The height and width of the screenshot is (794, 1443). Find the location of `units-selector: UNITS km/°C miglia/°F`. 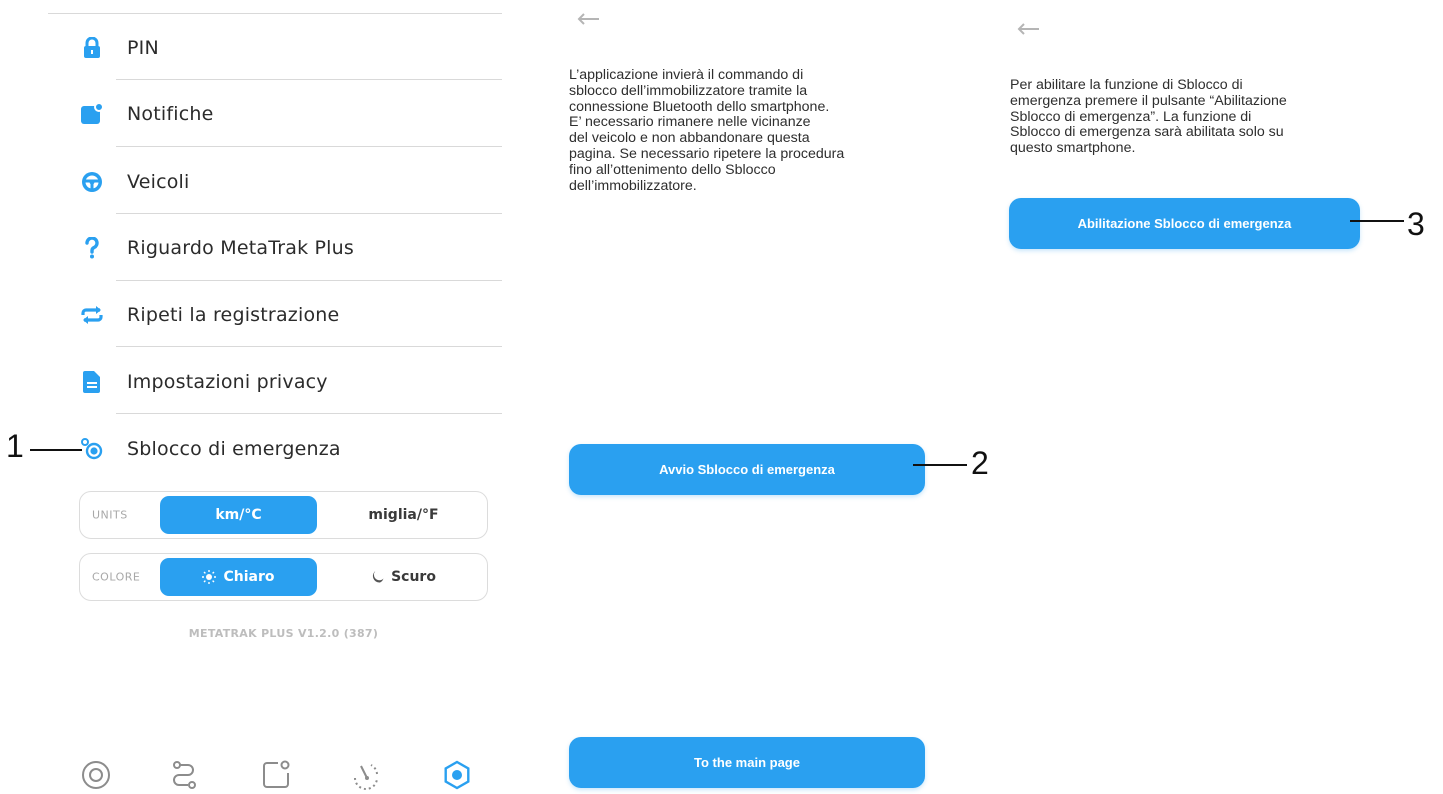

units-selector: UNITS km/°C miglia/°F is located at coordinates (283, 515).